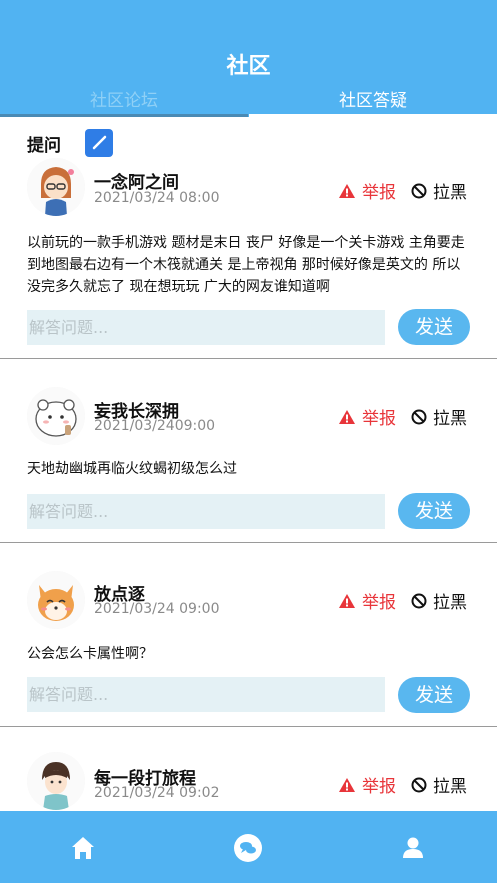 This screenshot has width=497, height=883. Describe the element at coordinates (124, 99) in the screenshot. I see `tab-forum: 社区论坛` at that location.